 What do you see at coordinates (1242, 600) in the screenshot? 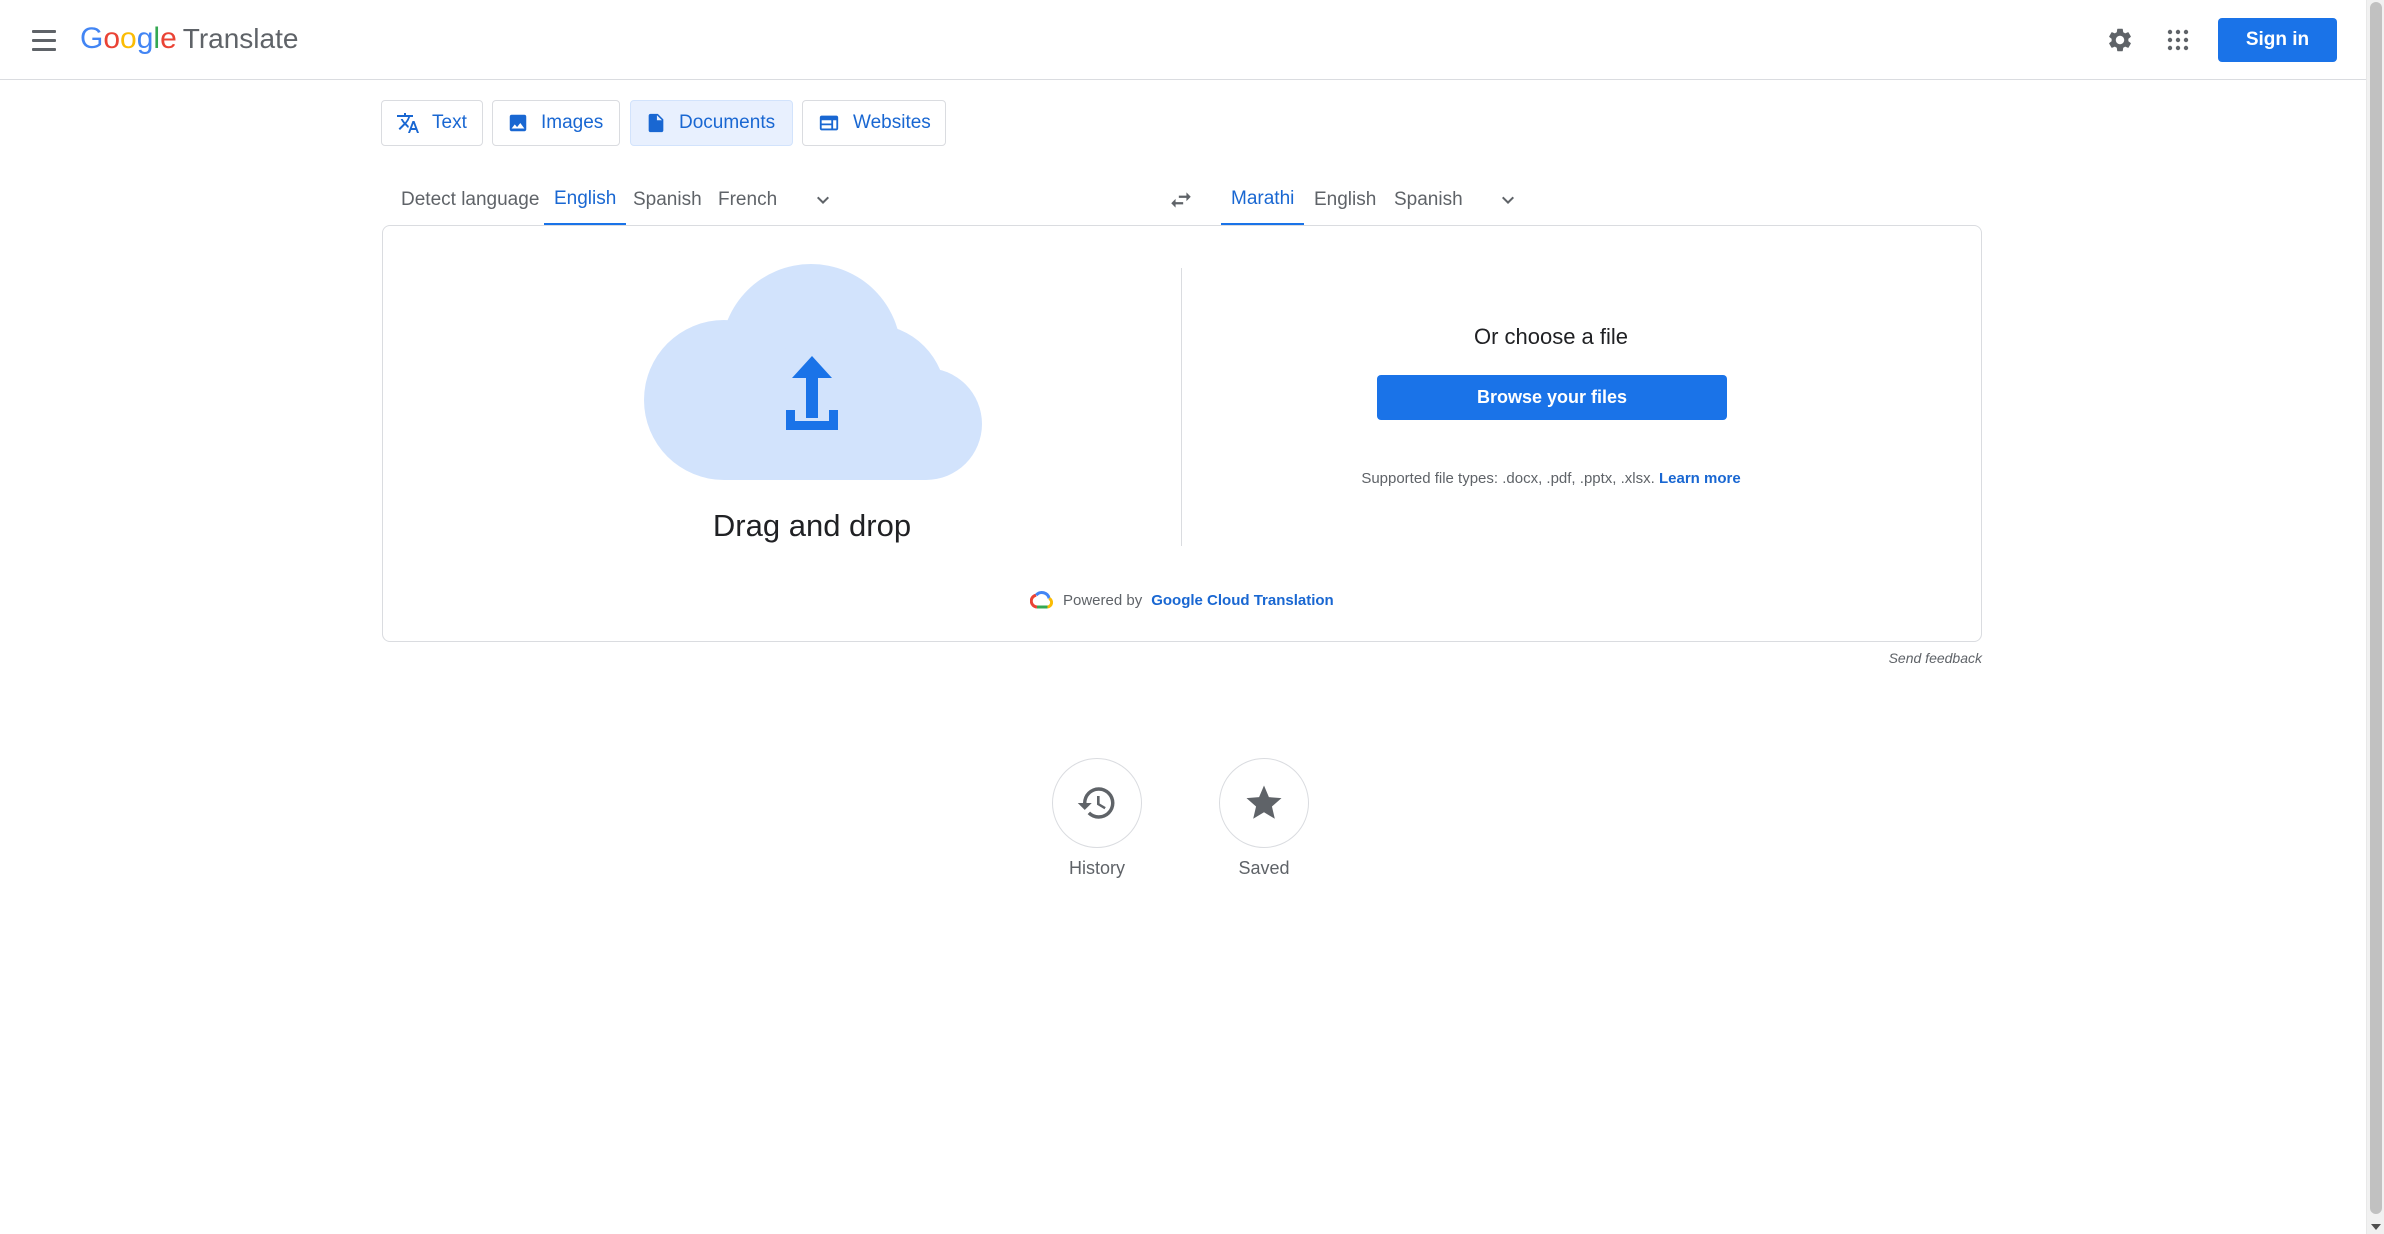
I see `google-cloud-translation-link: Google Cloud Translation` at bounding box center [1242, 600].